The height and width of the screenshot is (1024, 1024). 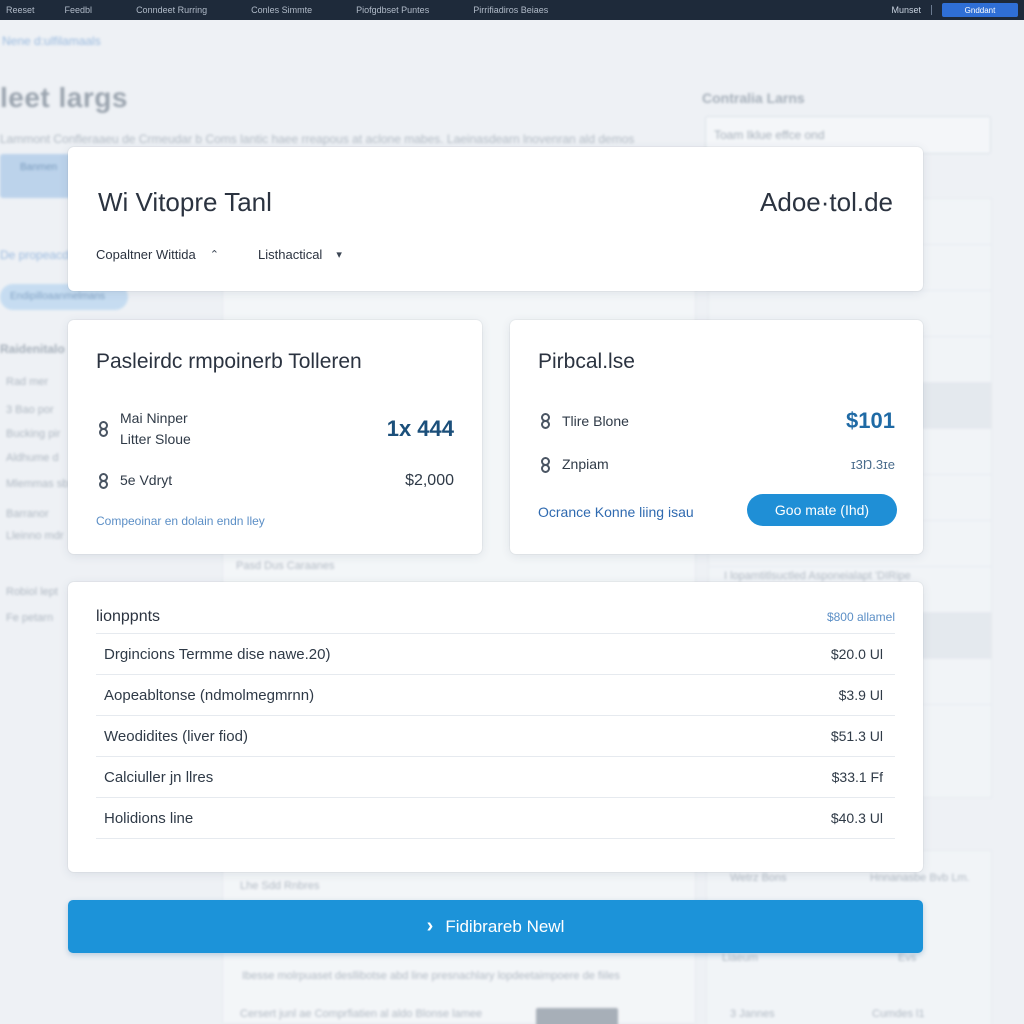 I want to click on row-label: Tlire Blone, so click(x=595, y=420).